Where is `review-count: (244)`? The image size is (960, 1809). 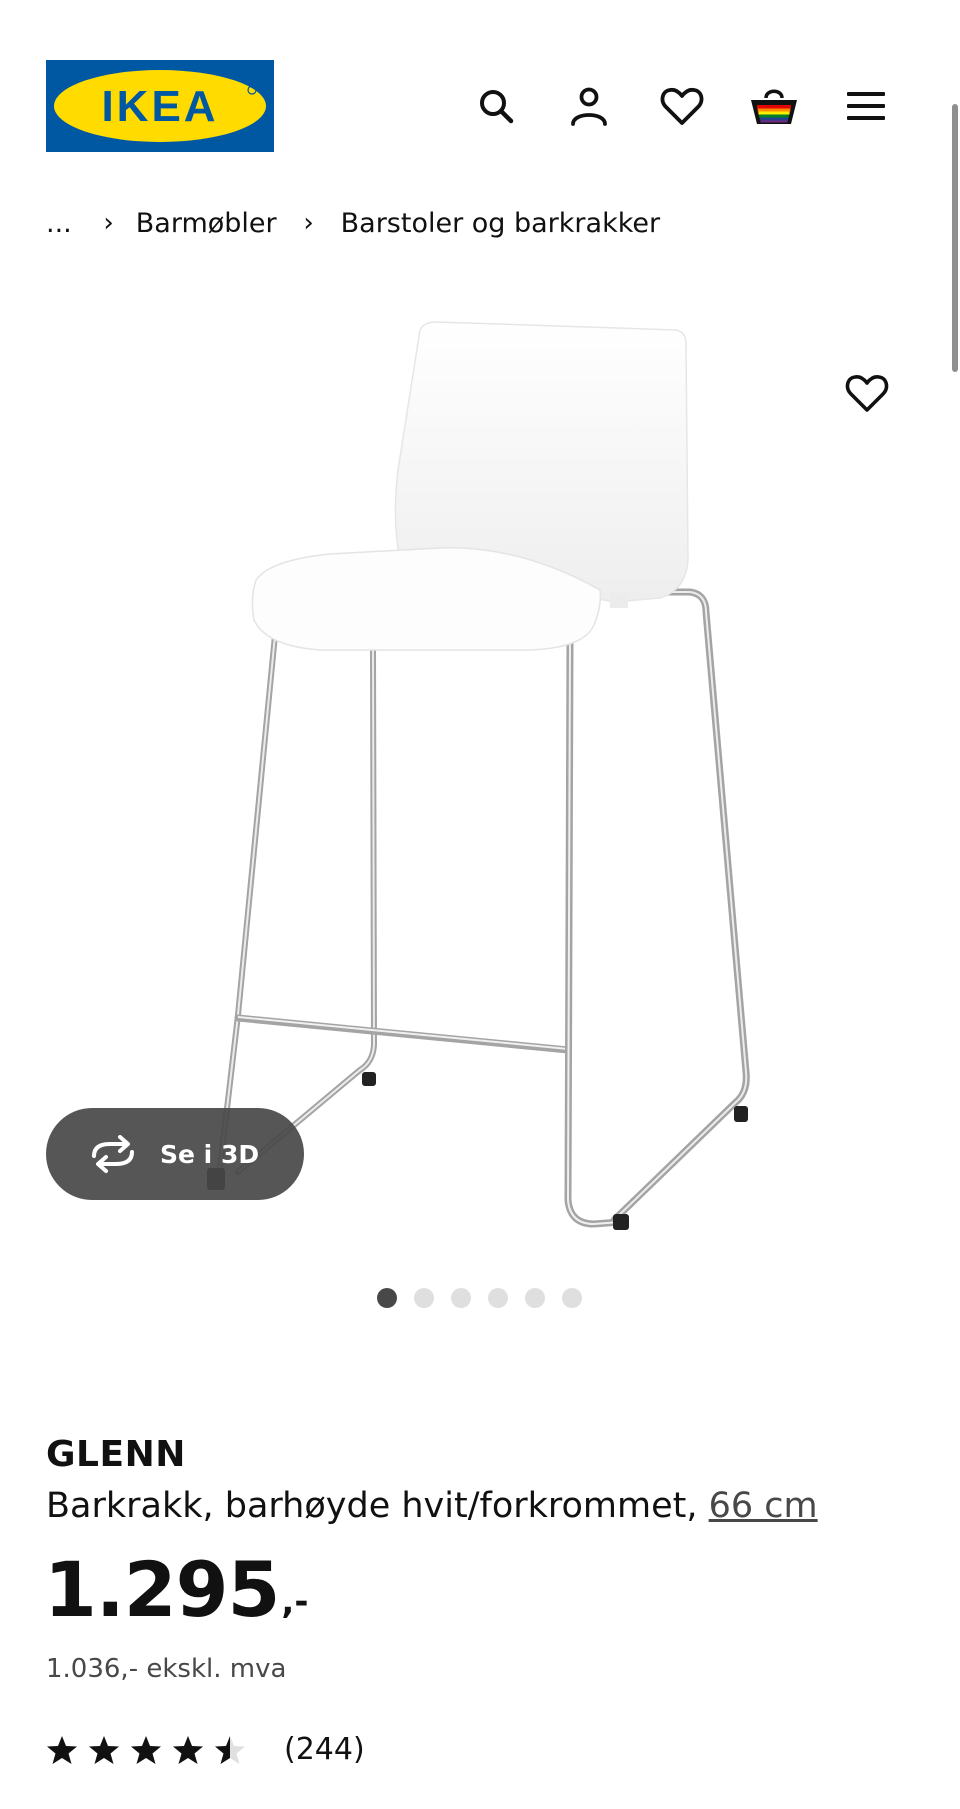 review-count: (244) is located at coordinates (324, 1749).